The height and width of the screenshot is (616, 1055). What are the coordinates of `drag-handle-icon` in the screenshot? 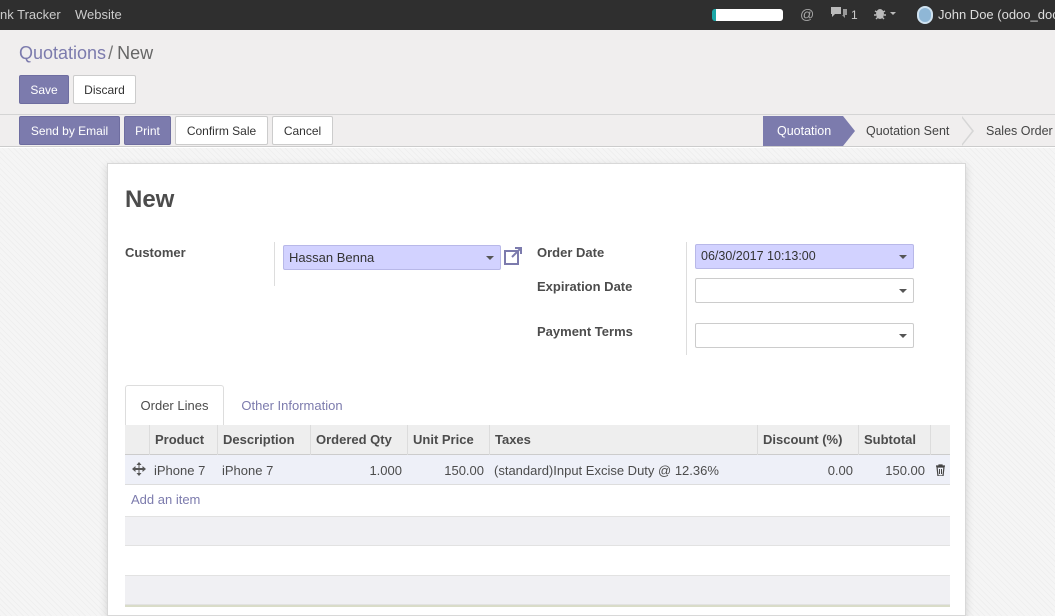 It's located at (139, 470).